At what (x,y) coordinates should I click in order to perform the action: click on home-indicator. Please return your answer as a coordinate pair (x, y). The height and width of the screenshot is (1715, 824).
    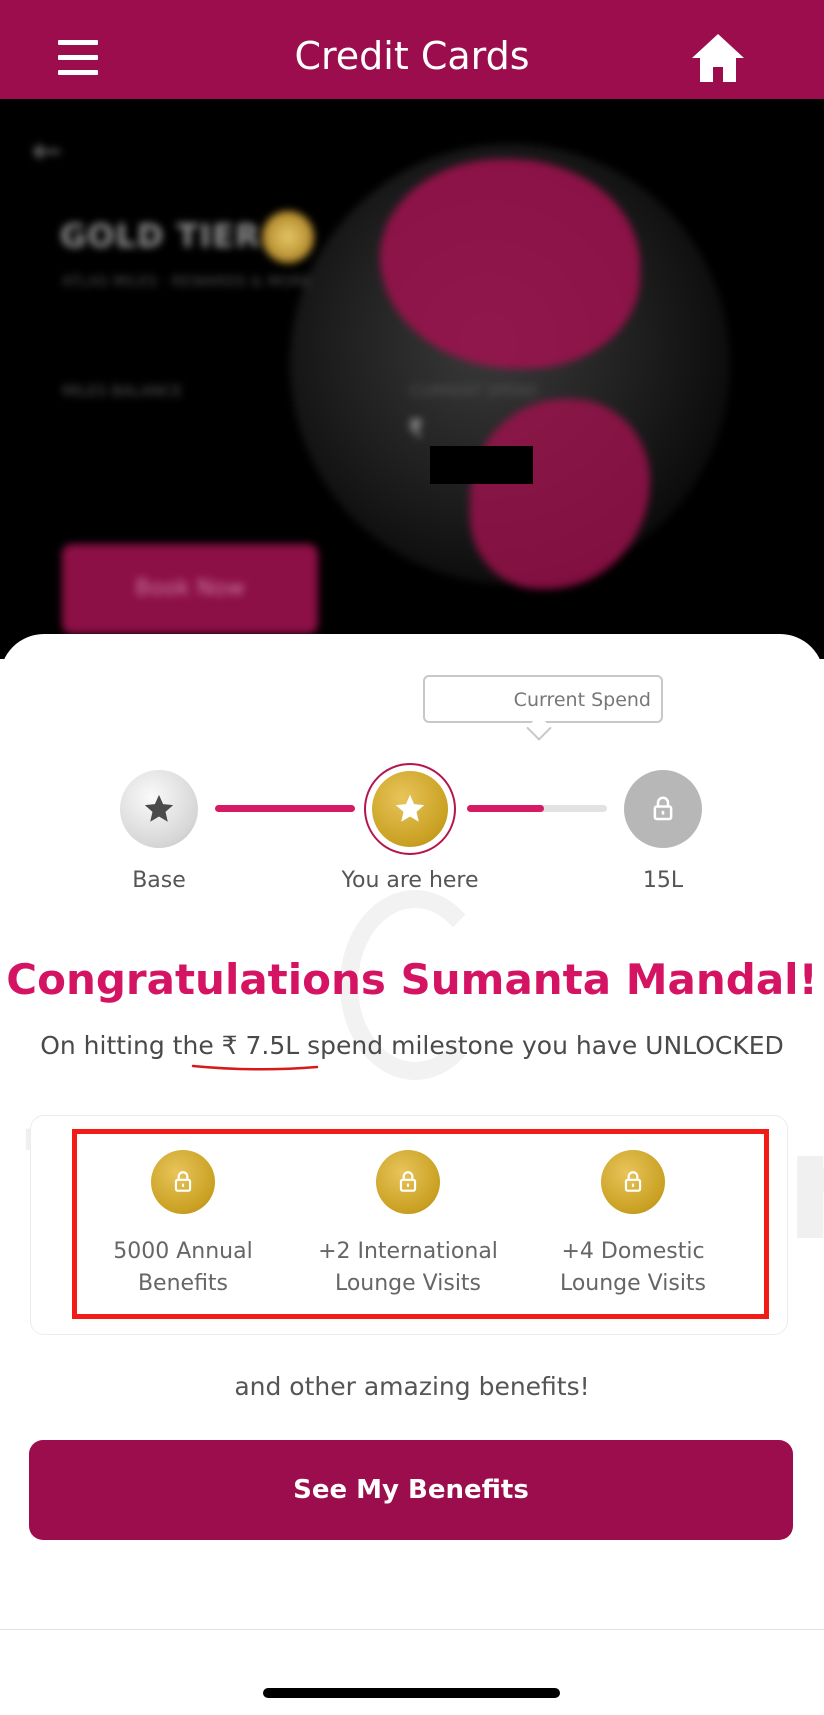
    Looking at the image, I should click on (411, 1693).